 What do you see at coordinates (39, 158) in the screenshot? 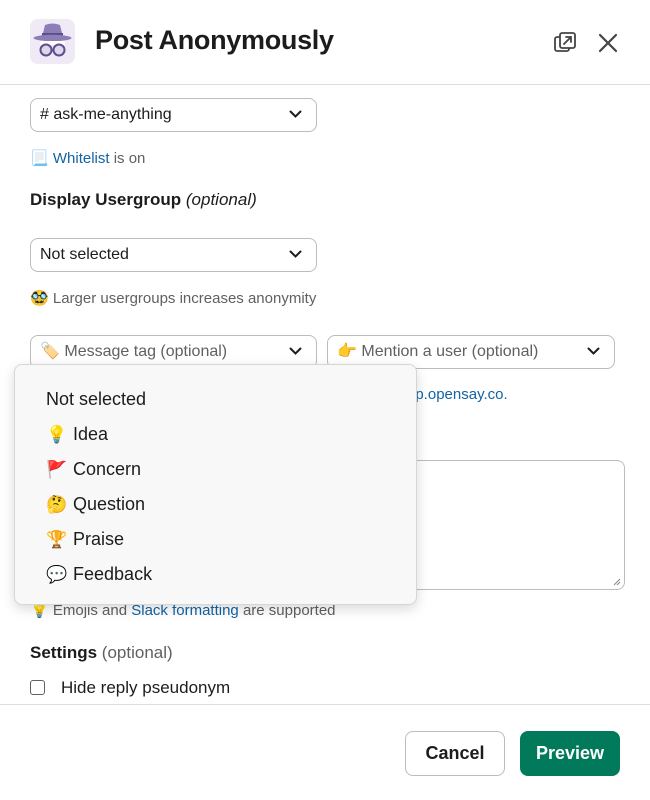
I see `page-icon: 📃` at bounding box center [39, 158].